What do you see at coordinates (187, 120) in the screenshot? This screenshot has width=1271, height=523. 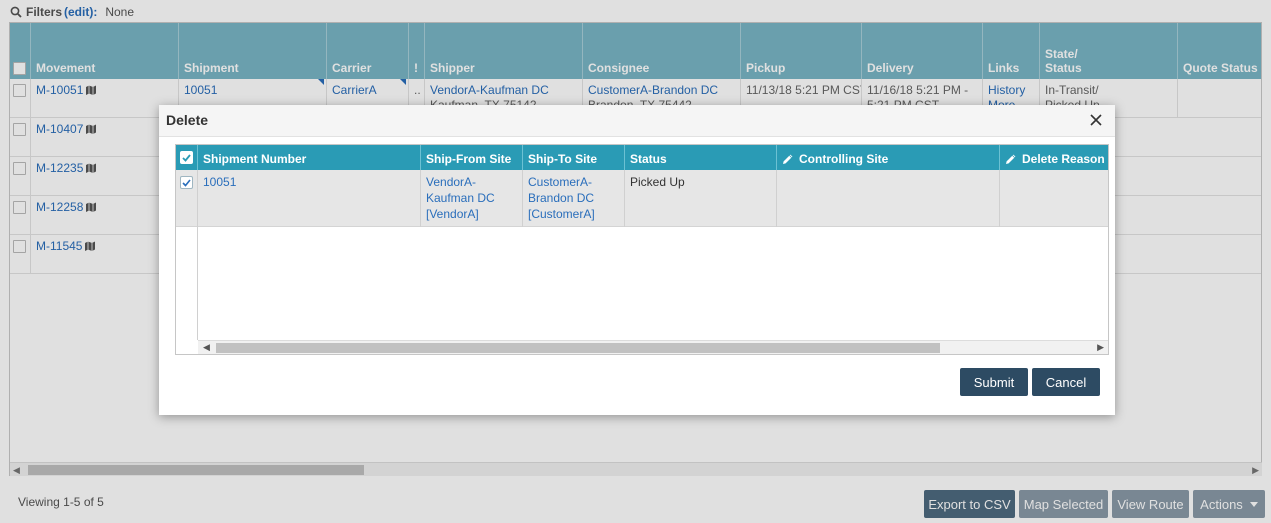 I see `dialog-title: Delete` at bounding box center [187, 120].